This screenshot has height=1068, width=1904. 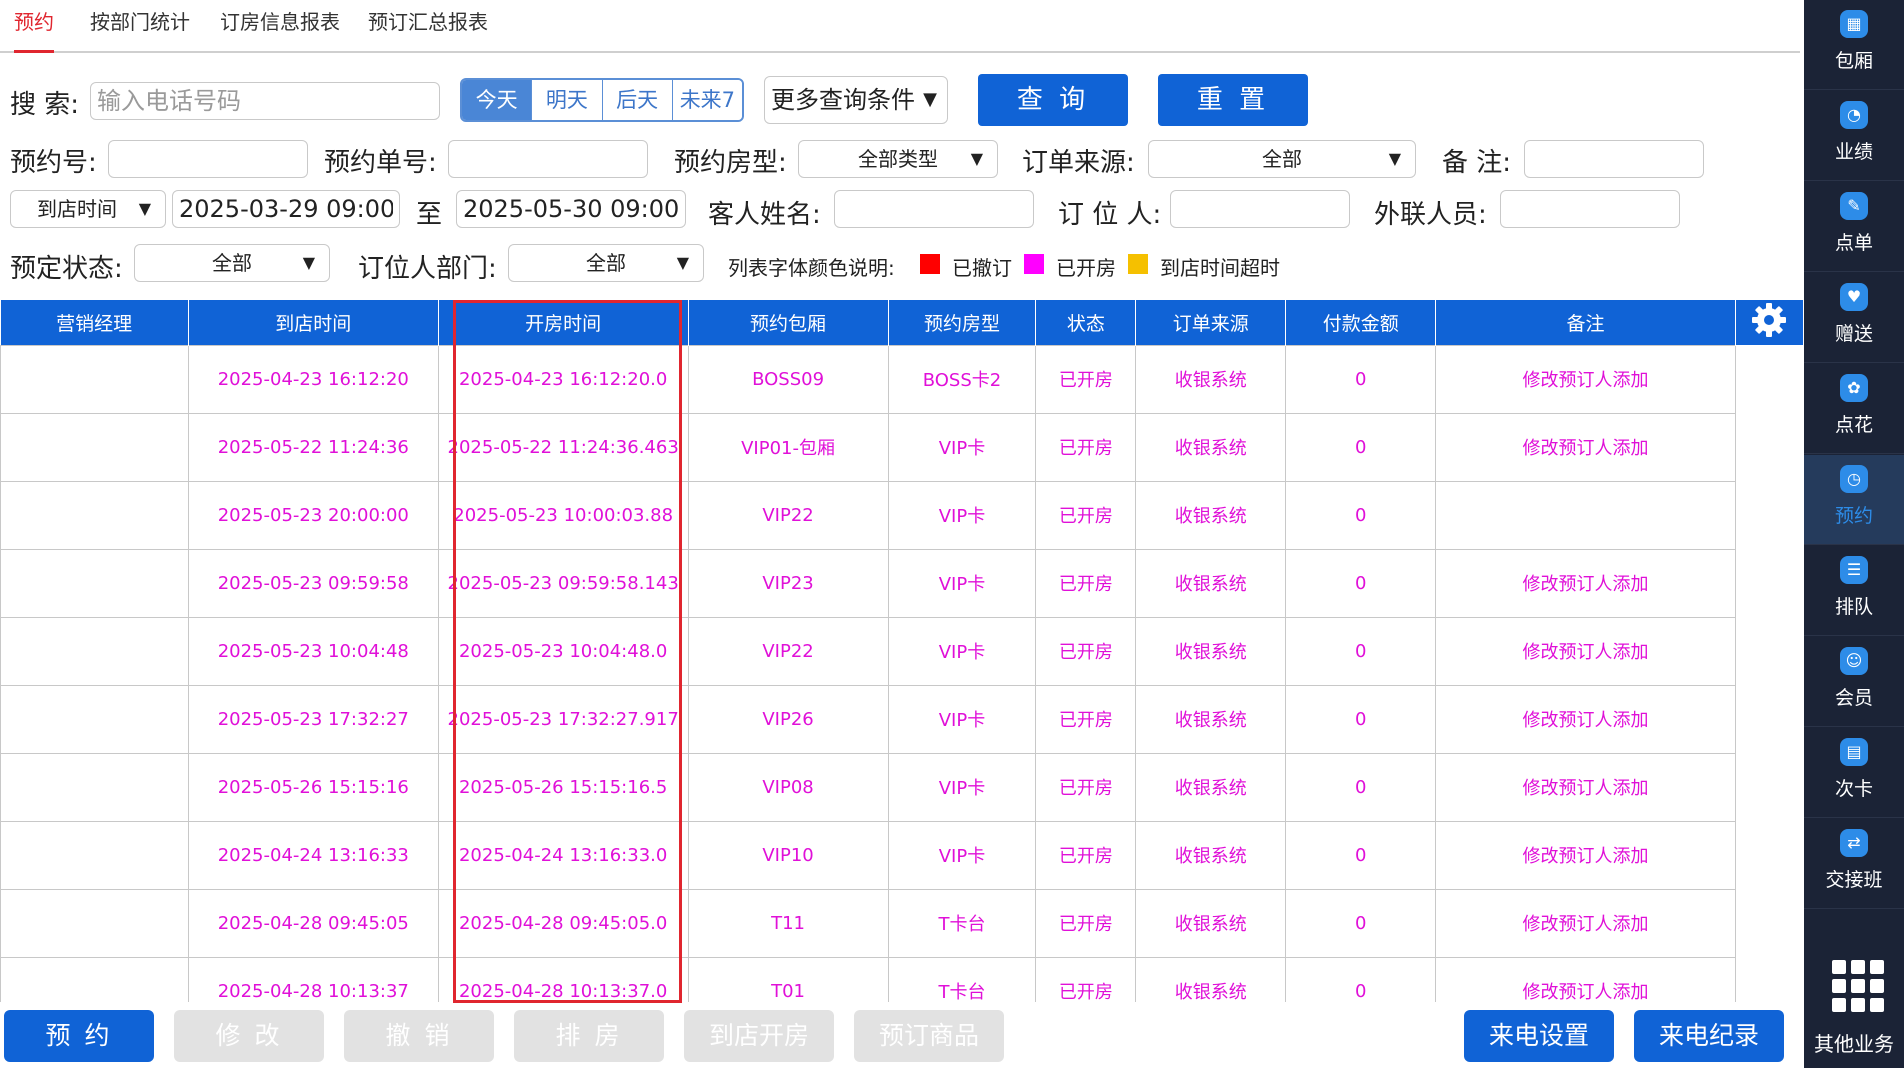 What do you see at coordinates (1854, 773) in the screenshot?
I see `sidebar-item-card: ▤ 次卡` at bounding box center [1854, 773].